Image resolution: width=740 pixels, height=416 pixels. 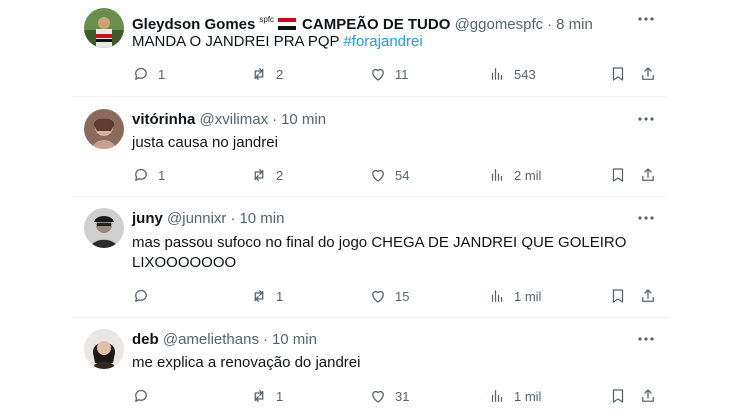 I want to click on tweet-text-body: MANDA O JANDREI PRA PQP, so click(x=238, y=41).